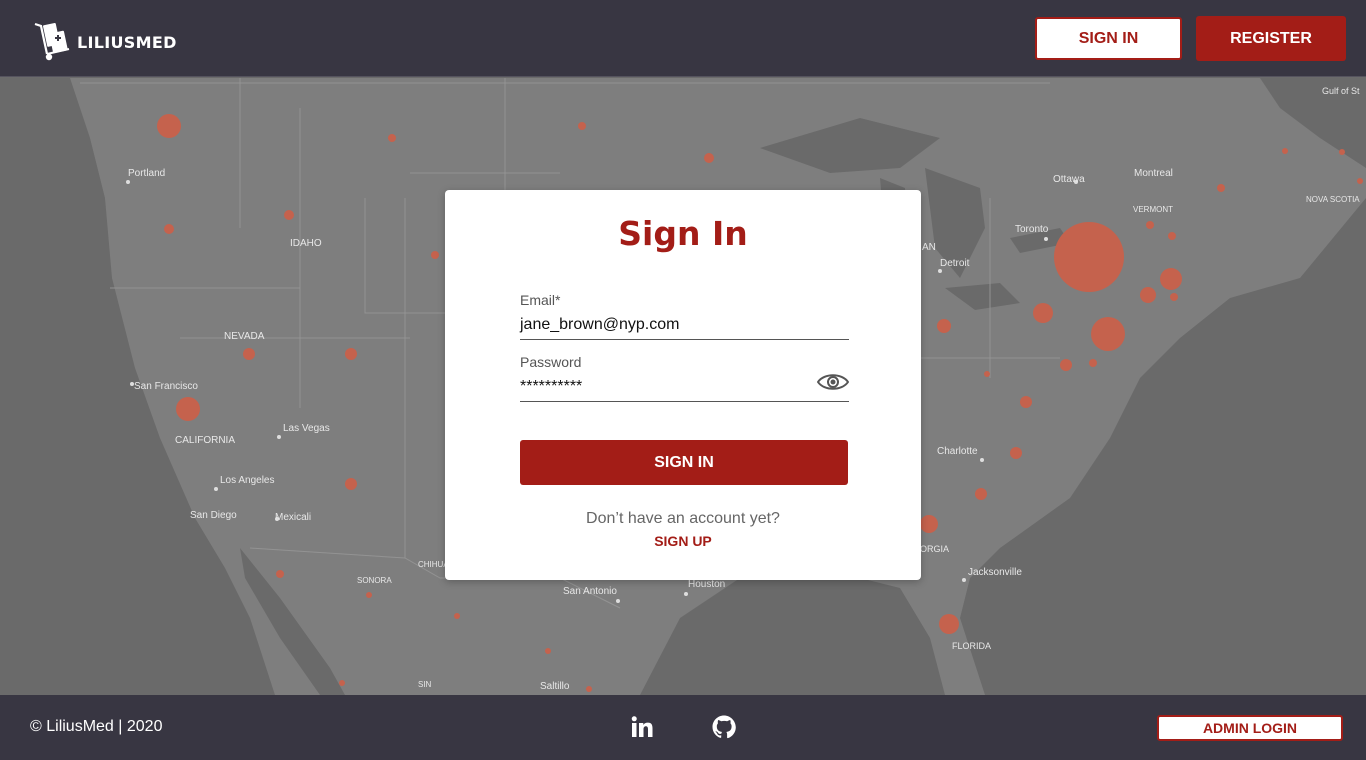 The width and height of the screenshot is (1366, 760). What do you see at coordinates (684, 328) in the screenshot?
I see `email-field: jane_brown@nyp.com` at bounding box center [684, 328].